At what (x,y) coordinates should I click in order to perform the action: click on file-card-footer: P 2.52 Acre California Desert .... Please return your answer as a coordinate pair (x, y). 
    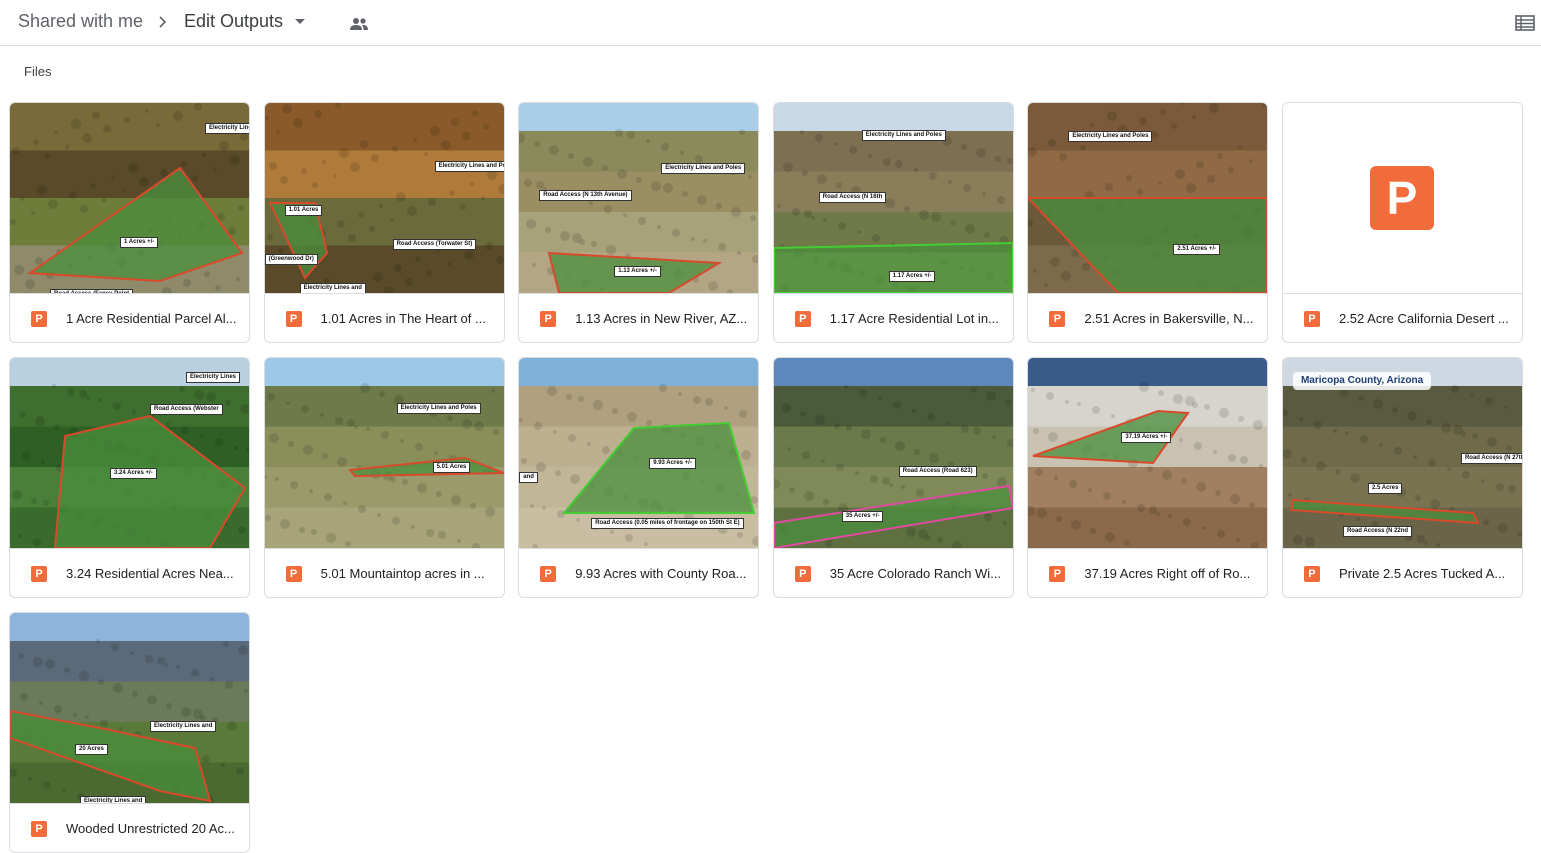
    Looking at the image, I should click on (1402, 318).